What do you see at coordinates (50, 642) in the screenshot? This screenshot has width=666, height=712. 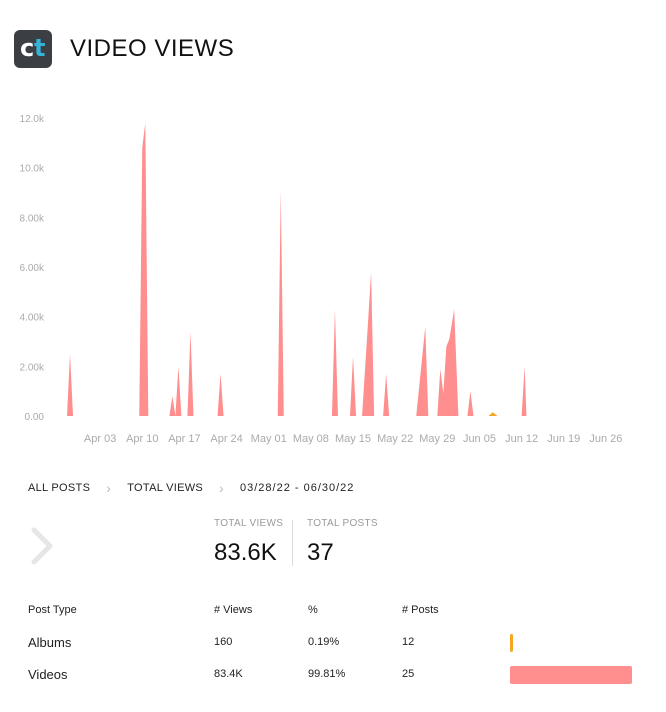 I see `row-post-type: Albums` at bounding box center [50, 642].